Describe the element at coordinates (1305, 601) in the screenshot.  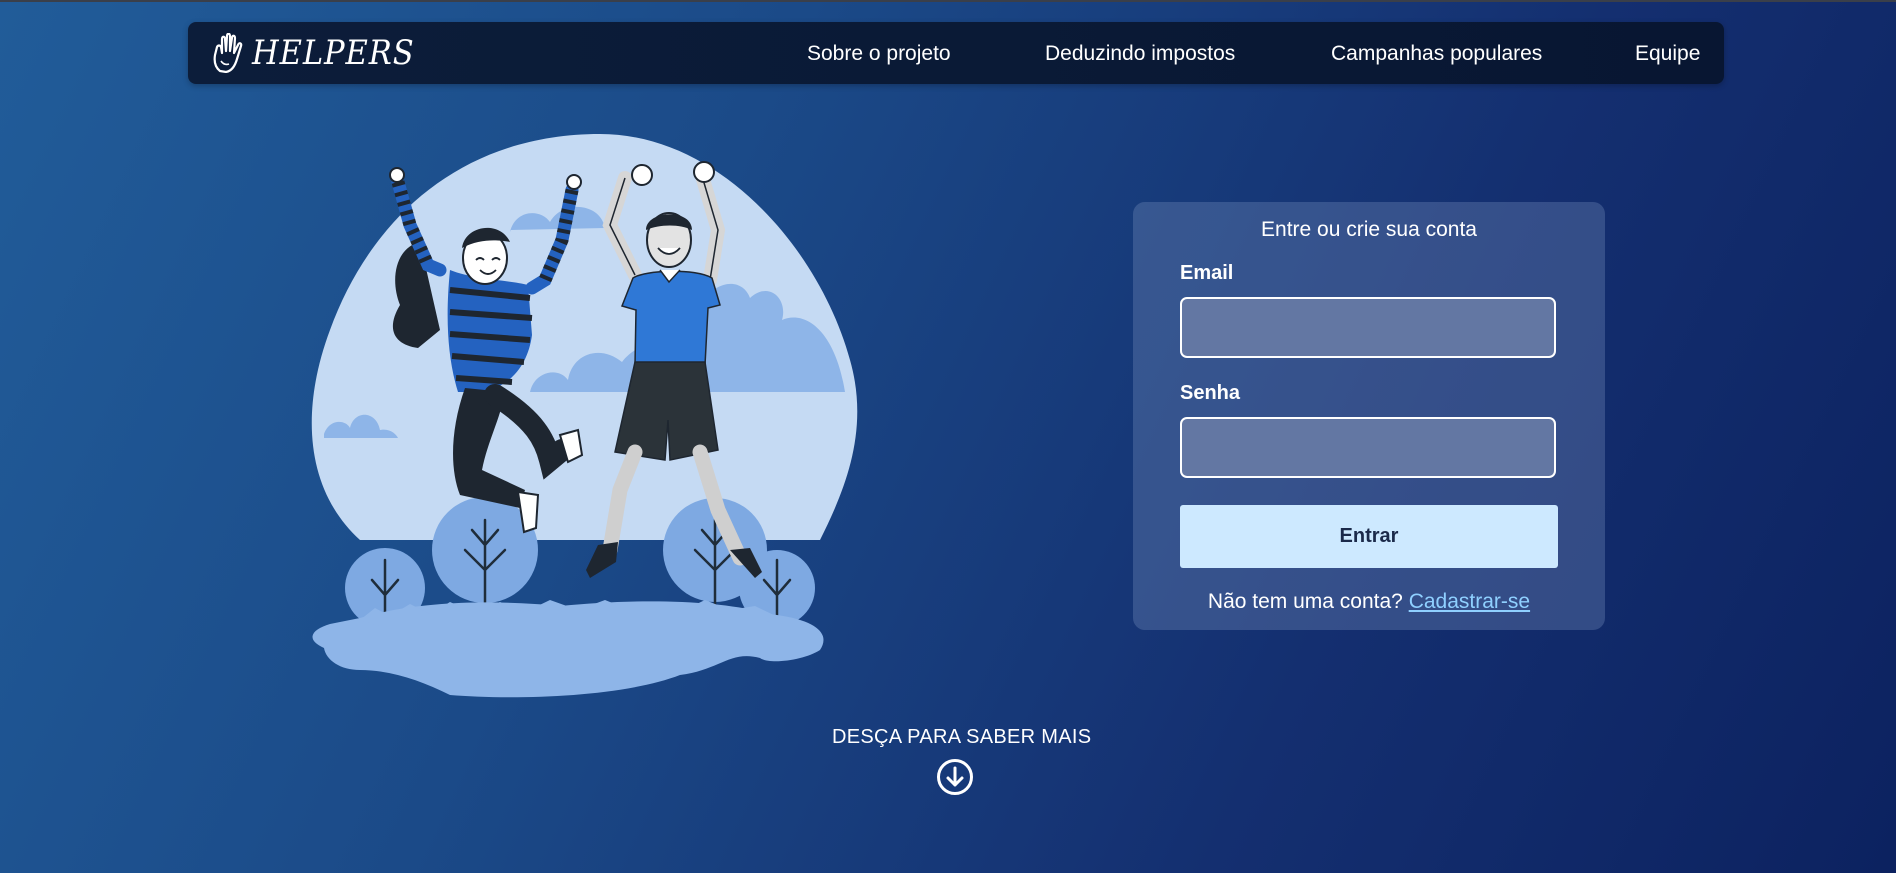
I see `signup-prompt: Não tem uma conta?` at that location.